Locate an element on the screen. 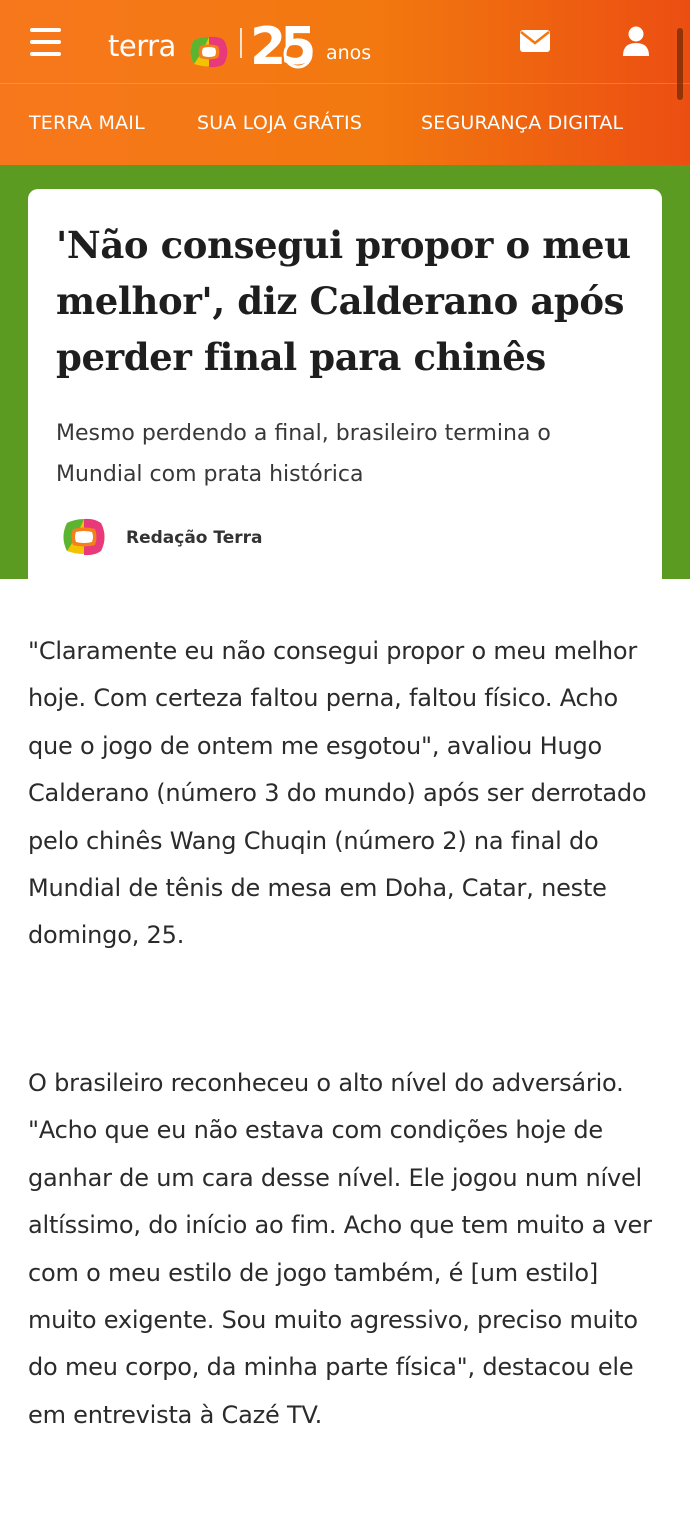 The width and height of the screenshot is (690, 1522). nav-item-sua-loja-gratis: SUA LOJA GRÁTIS is located at coordinates (279, 123).